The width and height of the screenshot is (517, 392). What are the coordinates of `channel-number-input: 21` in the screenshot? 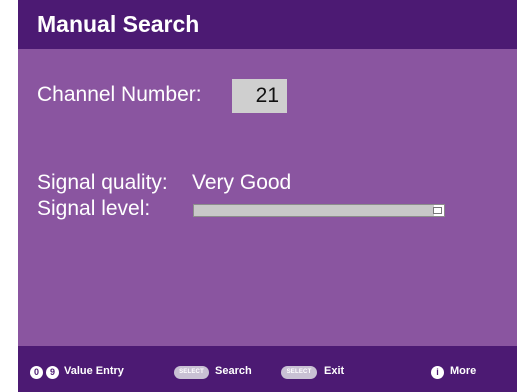 It's located at (259, 96).